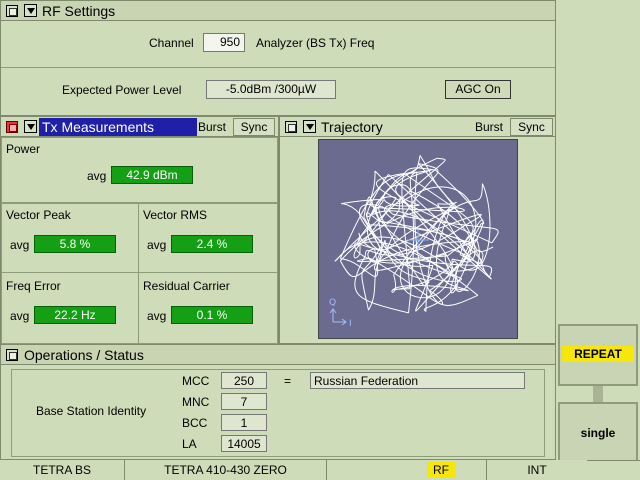 The height and width of the screenshot is (480, 640). What do you see at coordinates (84, 355) in the screenshot?
I see `operations-title: Operations / Status` at bounding box center [84, 355].